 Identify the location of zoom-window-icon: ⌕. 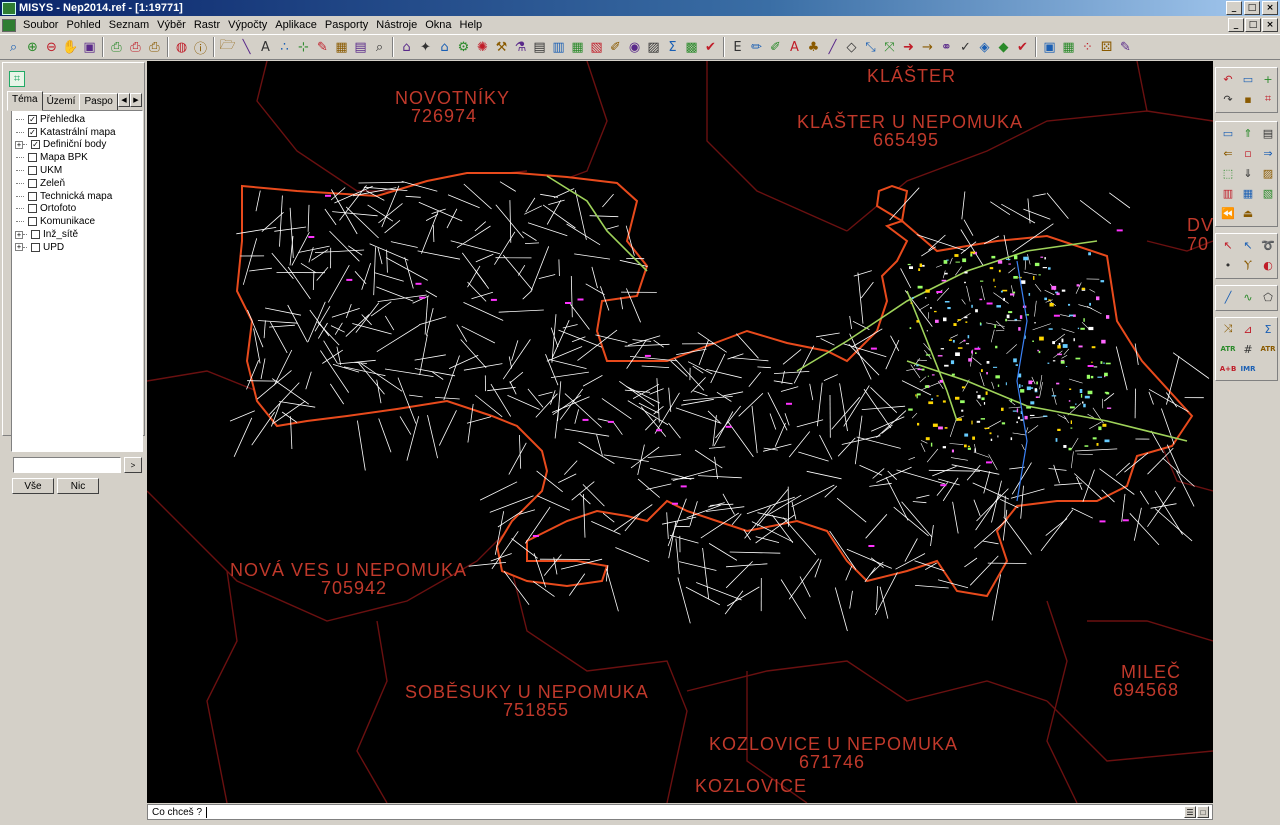
(13, 47).